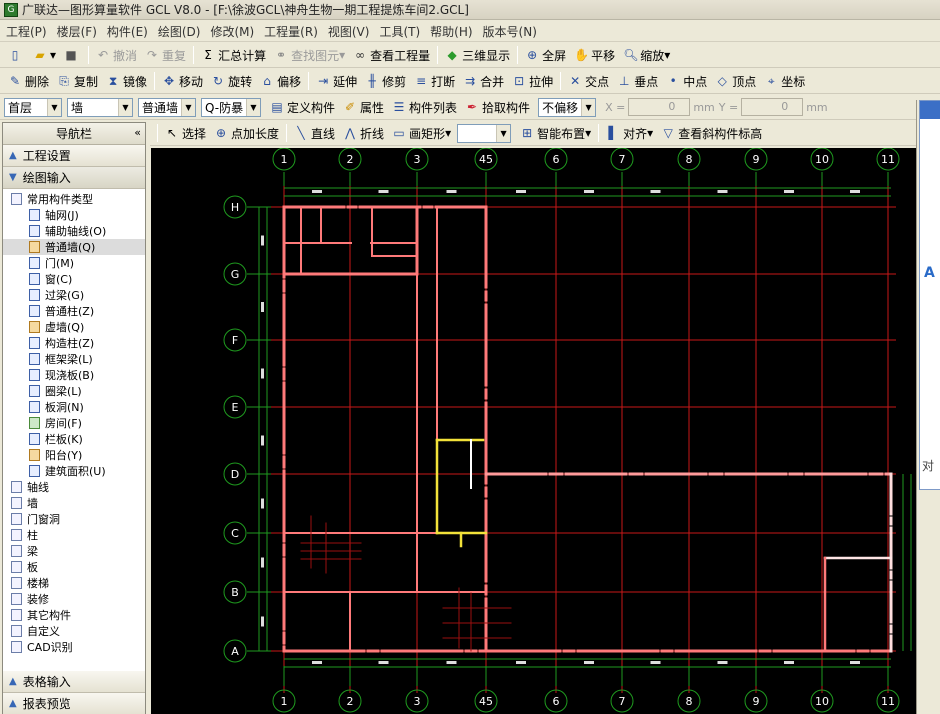  What do you see at coordinates (74, 487) in the screenshot?
I see `tree-group-axis: 轴线` at bounding box center [74, 487].